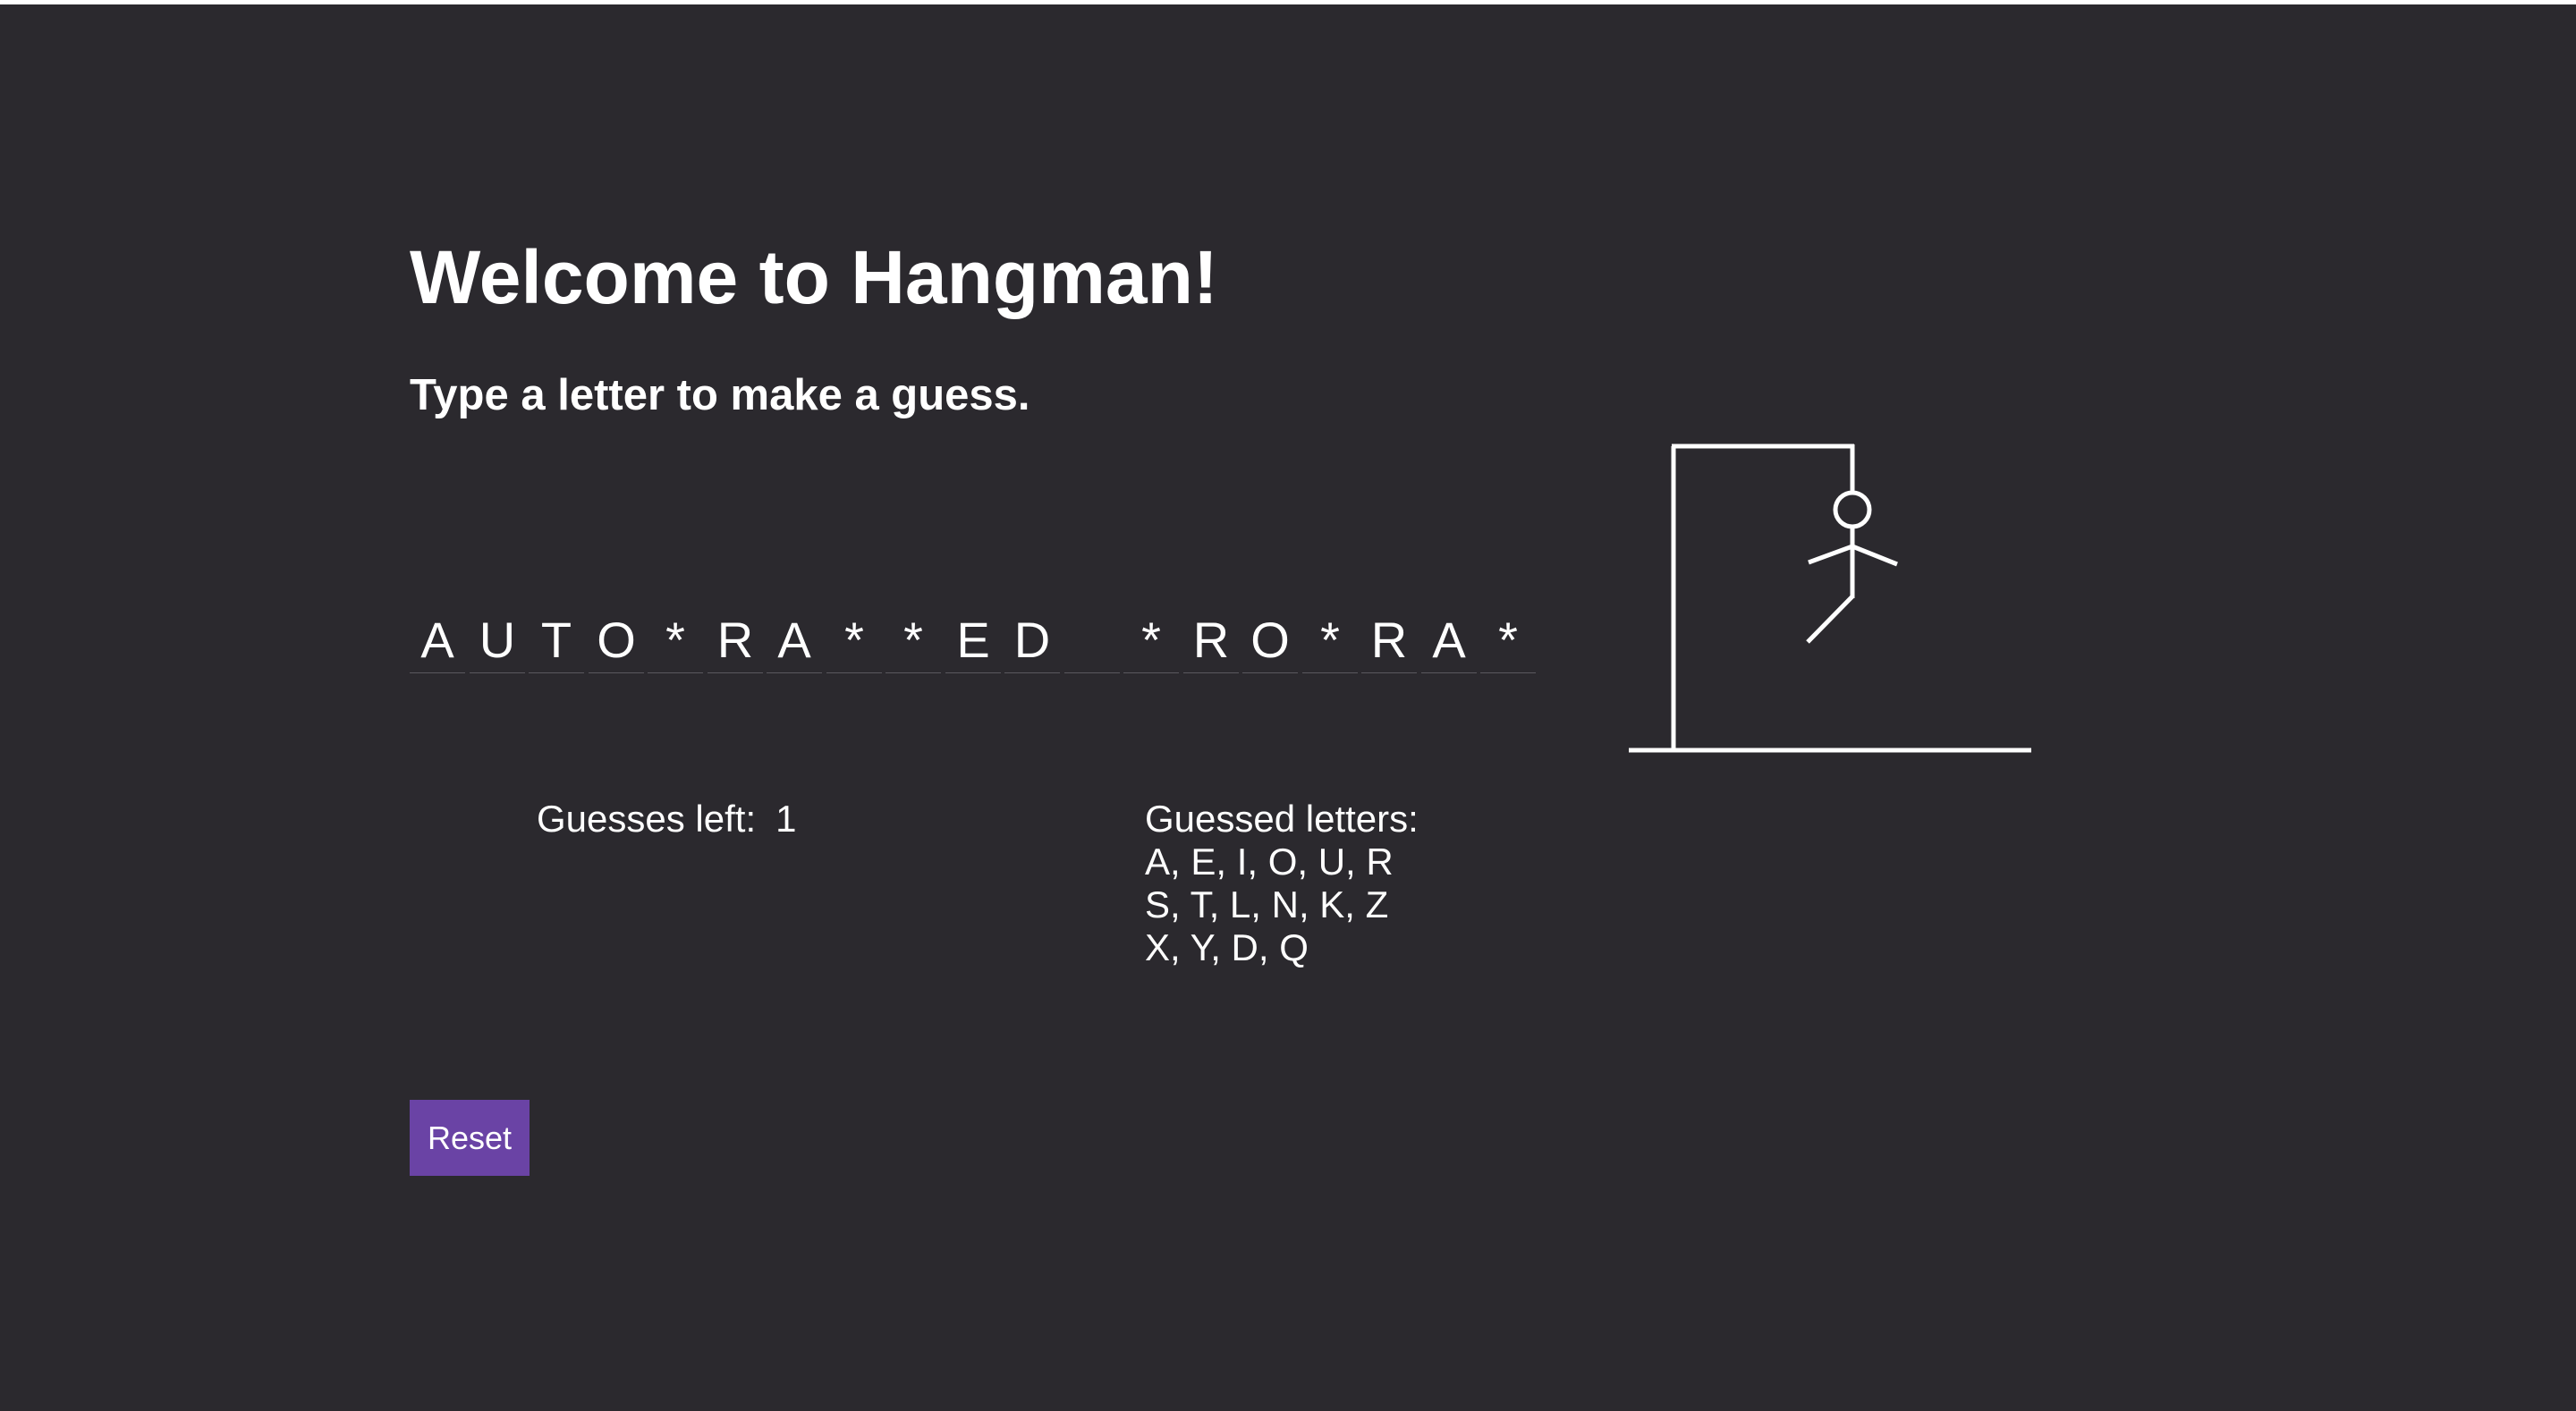  Describe the element at coordinates (1830, 554) in the screenshot. I see `hangman-left-arm` at that location.